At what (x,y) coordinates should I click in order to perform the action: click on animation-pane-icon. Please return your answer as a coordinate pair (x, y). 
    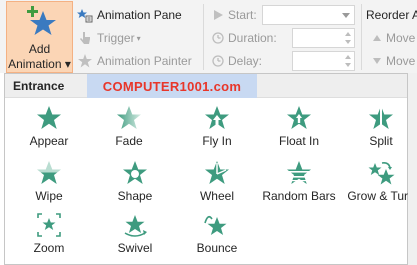
    Looking at the image, I should click on (85, 16).